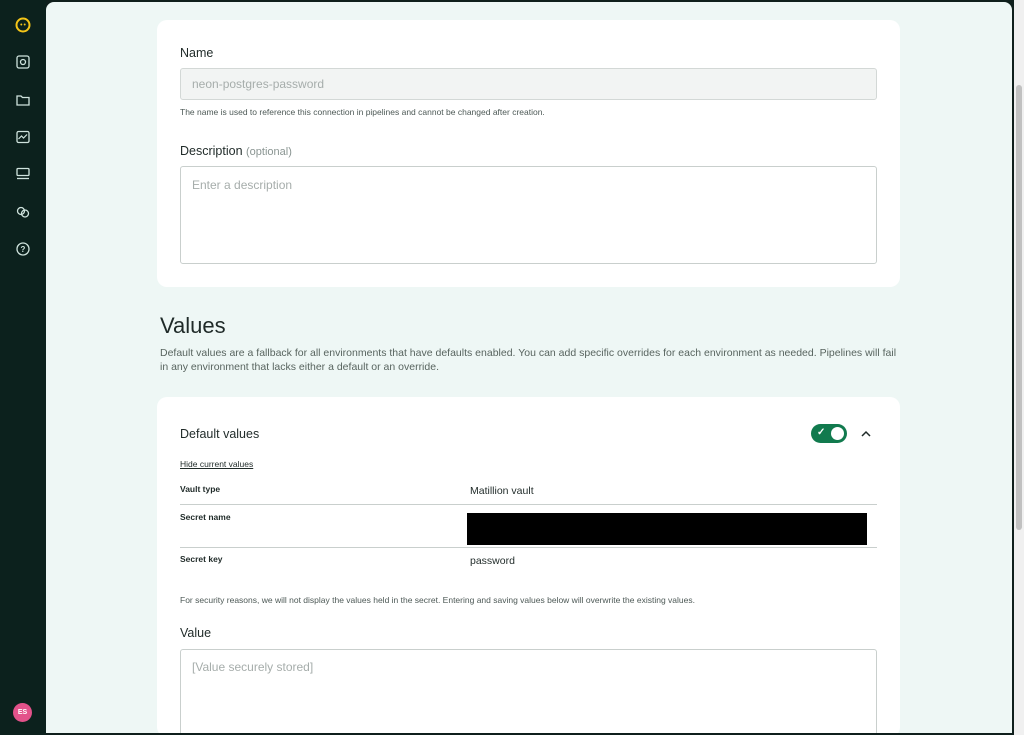 The image size is (1024, 735). I want to click on folder-icon, so click(23, 100).